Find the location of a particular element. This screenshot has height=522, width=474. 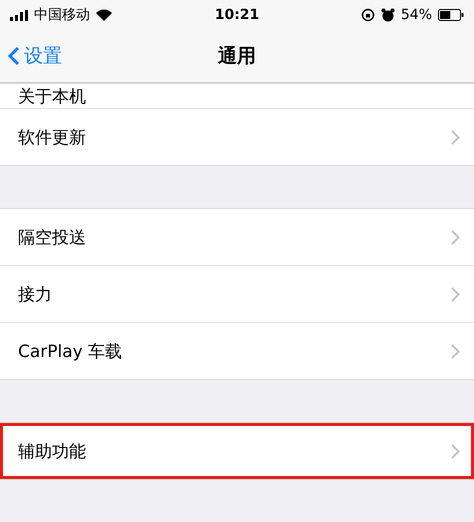

battery-percent: 54% is located at coordinates (416, 15).